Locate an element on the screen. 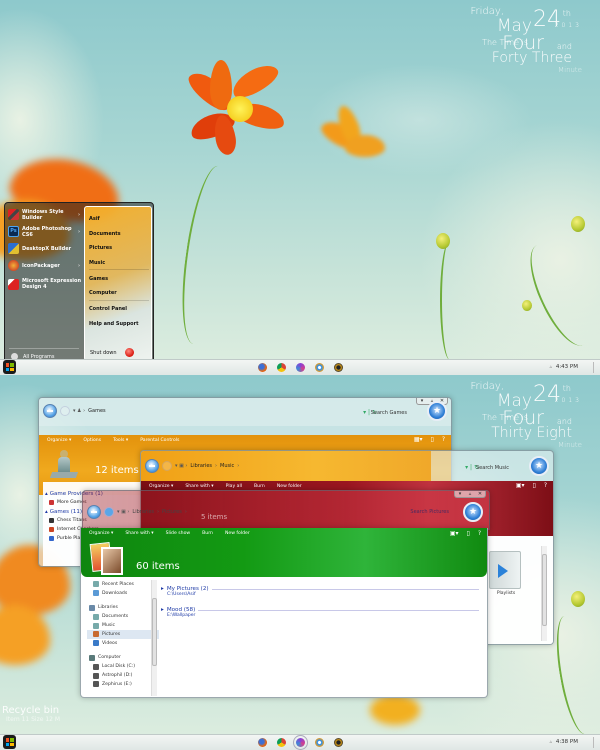 This screenshot has height=750, width=600. submenu-arrow-icon: › is located at coordinates (78, 265).